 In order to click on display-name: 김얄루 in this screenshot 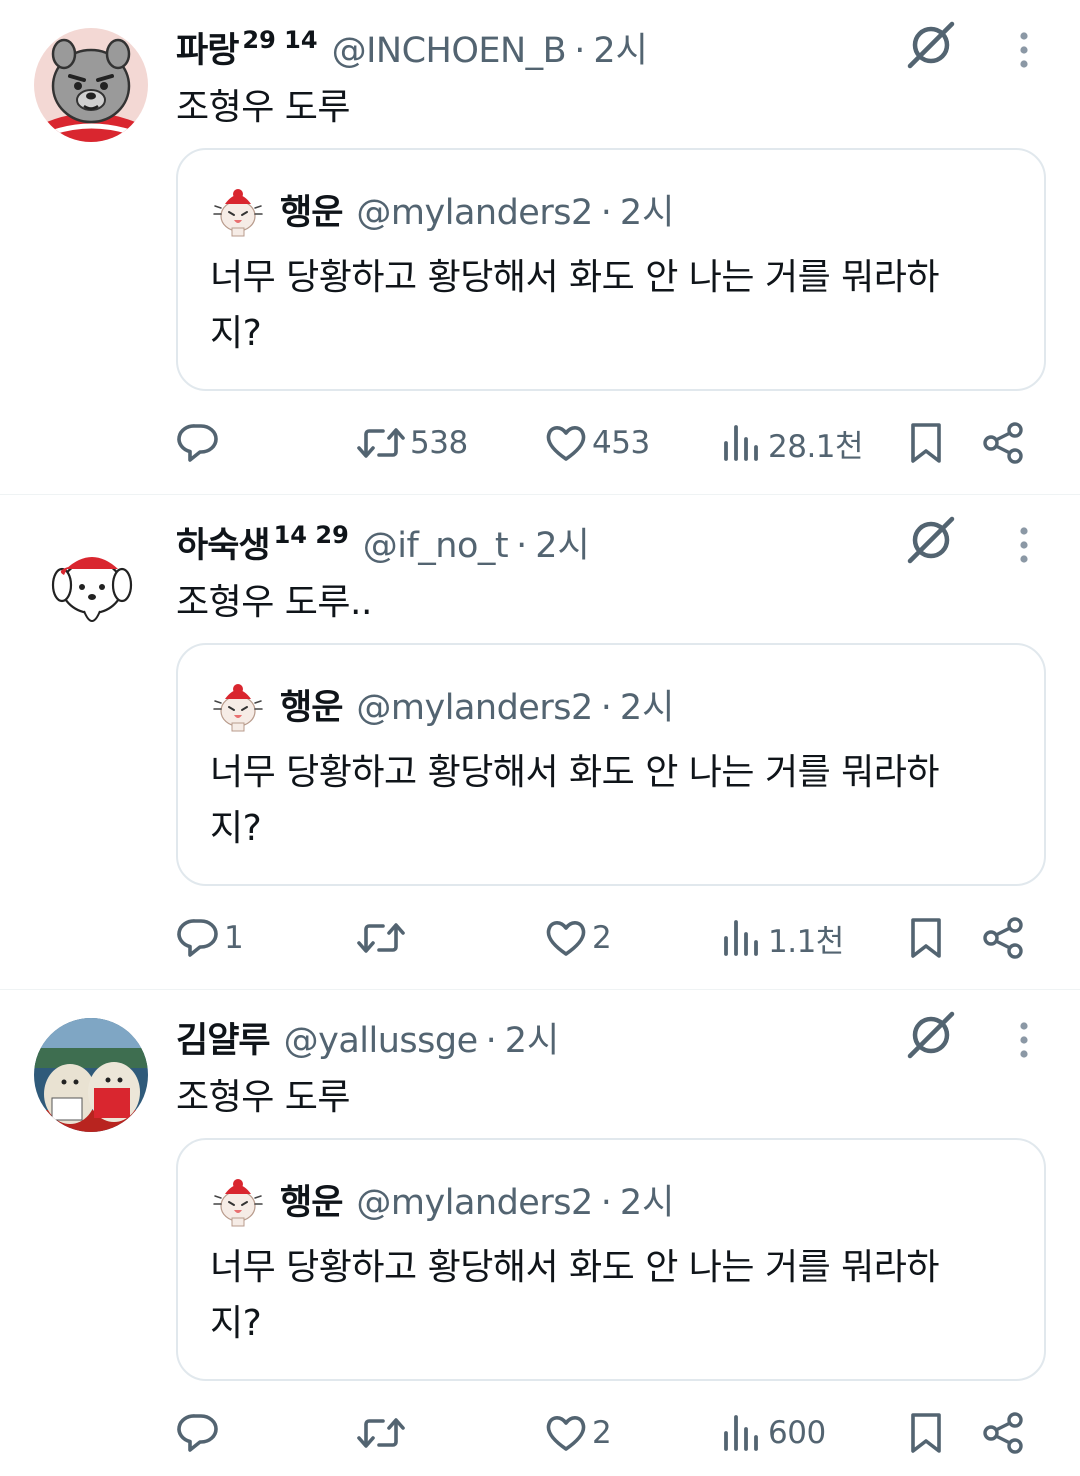, I will do `click(223, 1037)`.